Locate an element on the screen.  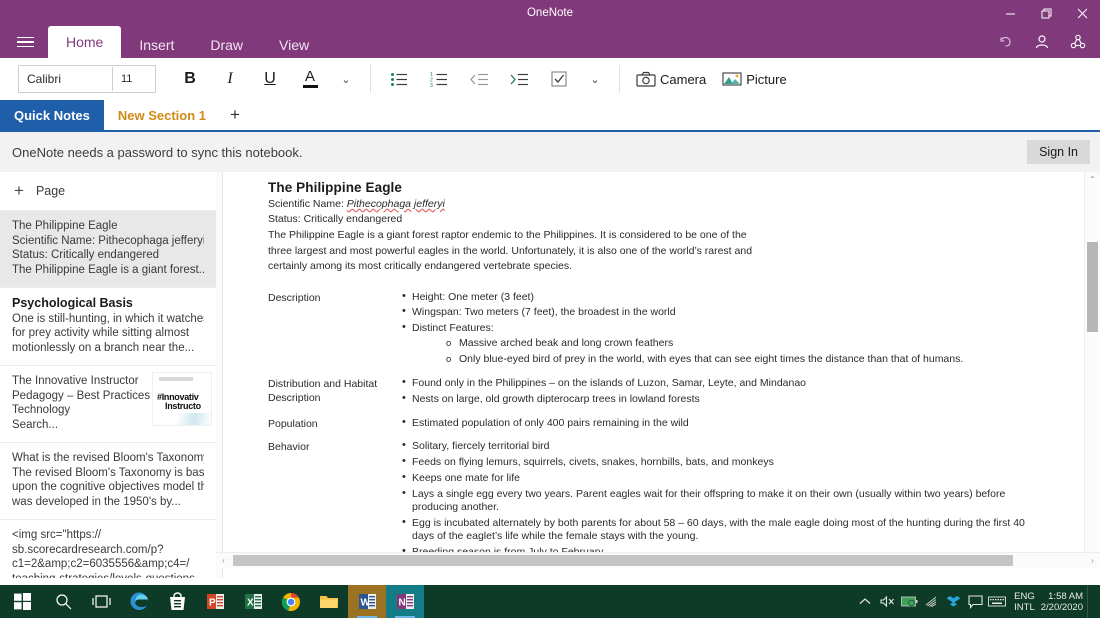
start-button is located at coordinates (22, 601).